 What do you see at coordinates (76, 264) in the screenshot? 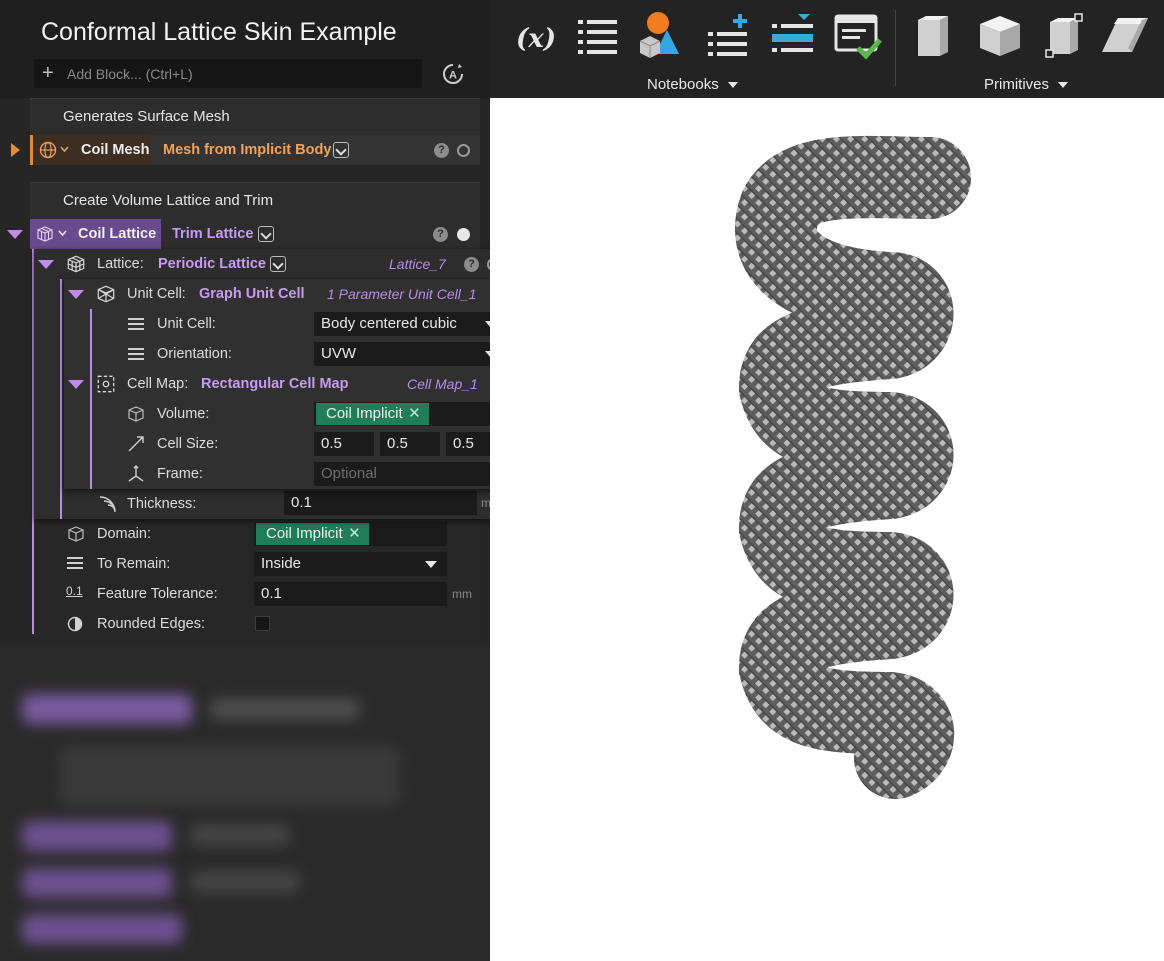
I see `lattice-icon` at bounding box center [76, 264].